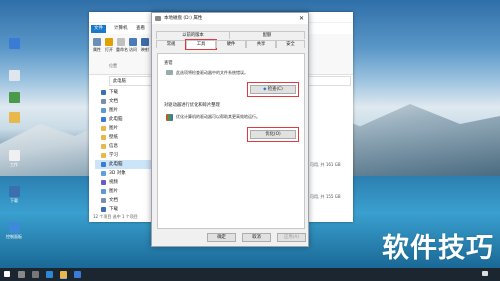 Image resolution: width=500 pixels, height=281 pixels. Describe the element at coordinates (125, 137) in the screenshot. I see `nav-item: 壁纸` at that location.